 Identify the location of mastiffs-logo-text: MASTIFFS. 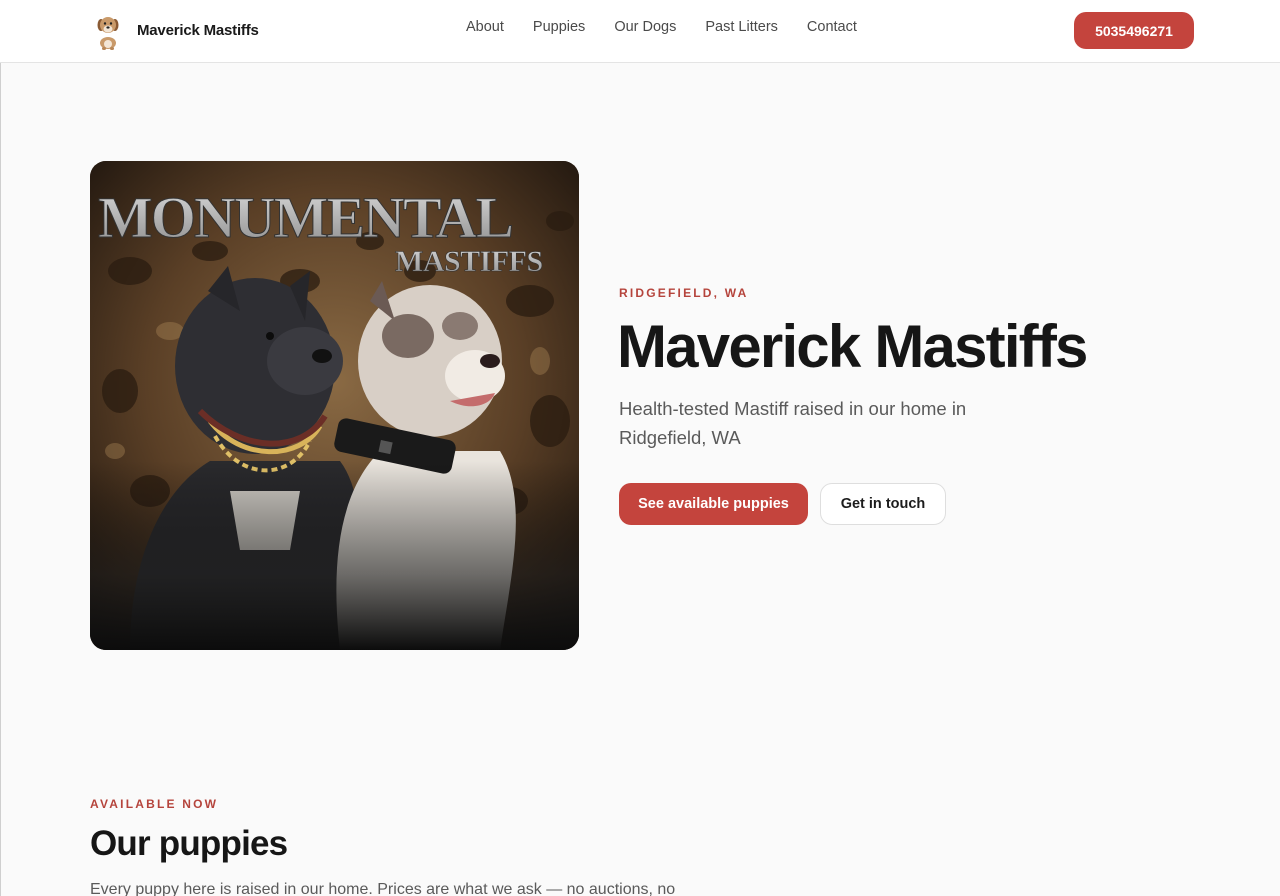
(469, 261).